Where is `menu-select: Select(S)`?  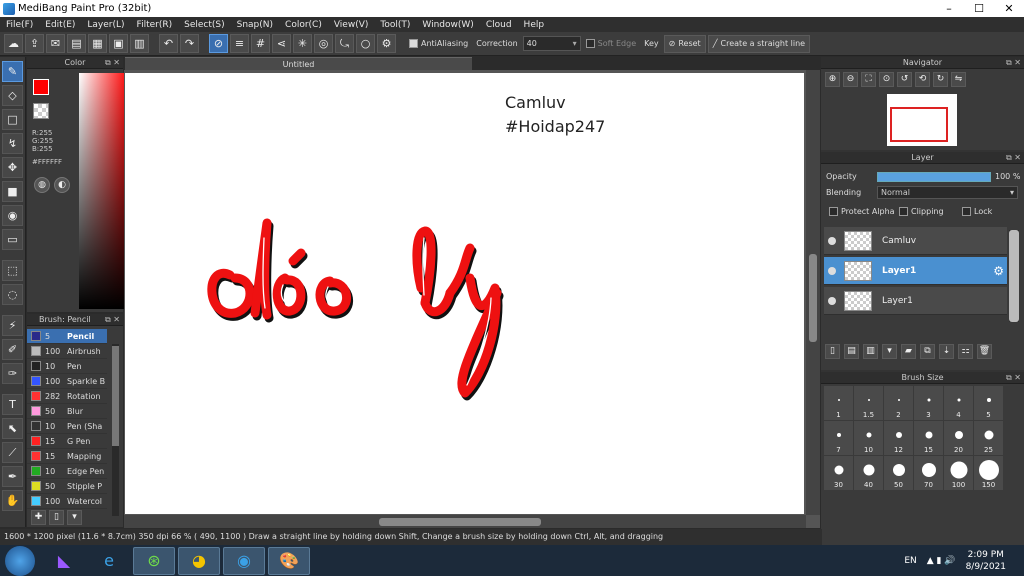
menu-select: Select(S) is located at coordinates (204, 25).